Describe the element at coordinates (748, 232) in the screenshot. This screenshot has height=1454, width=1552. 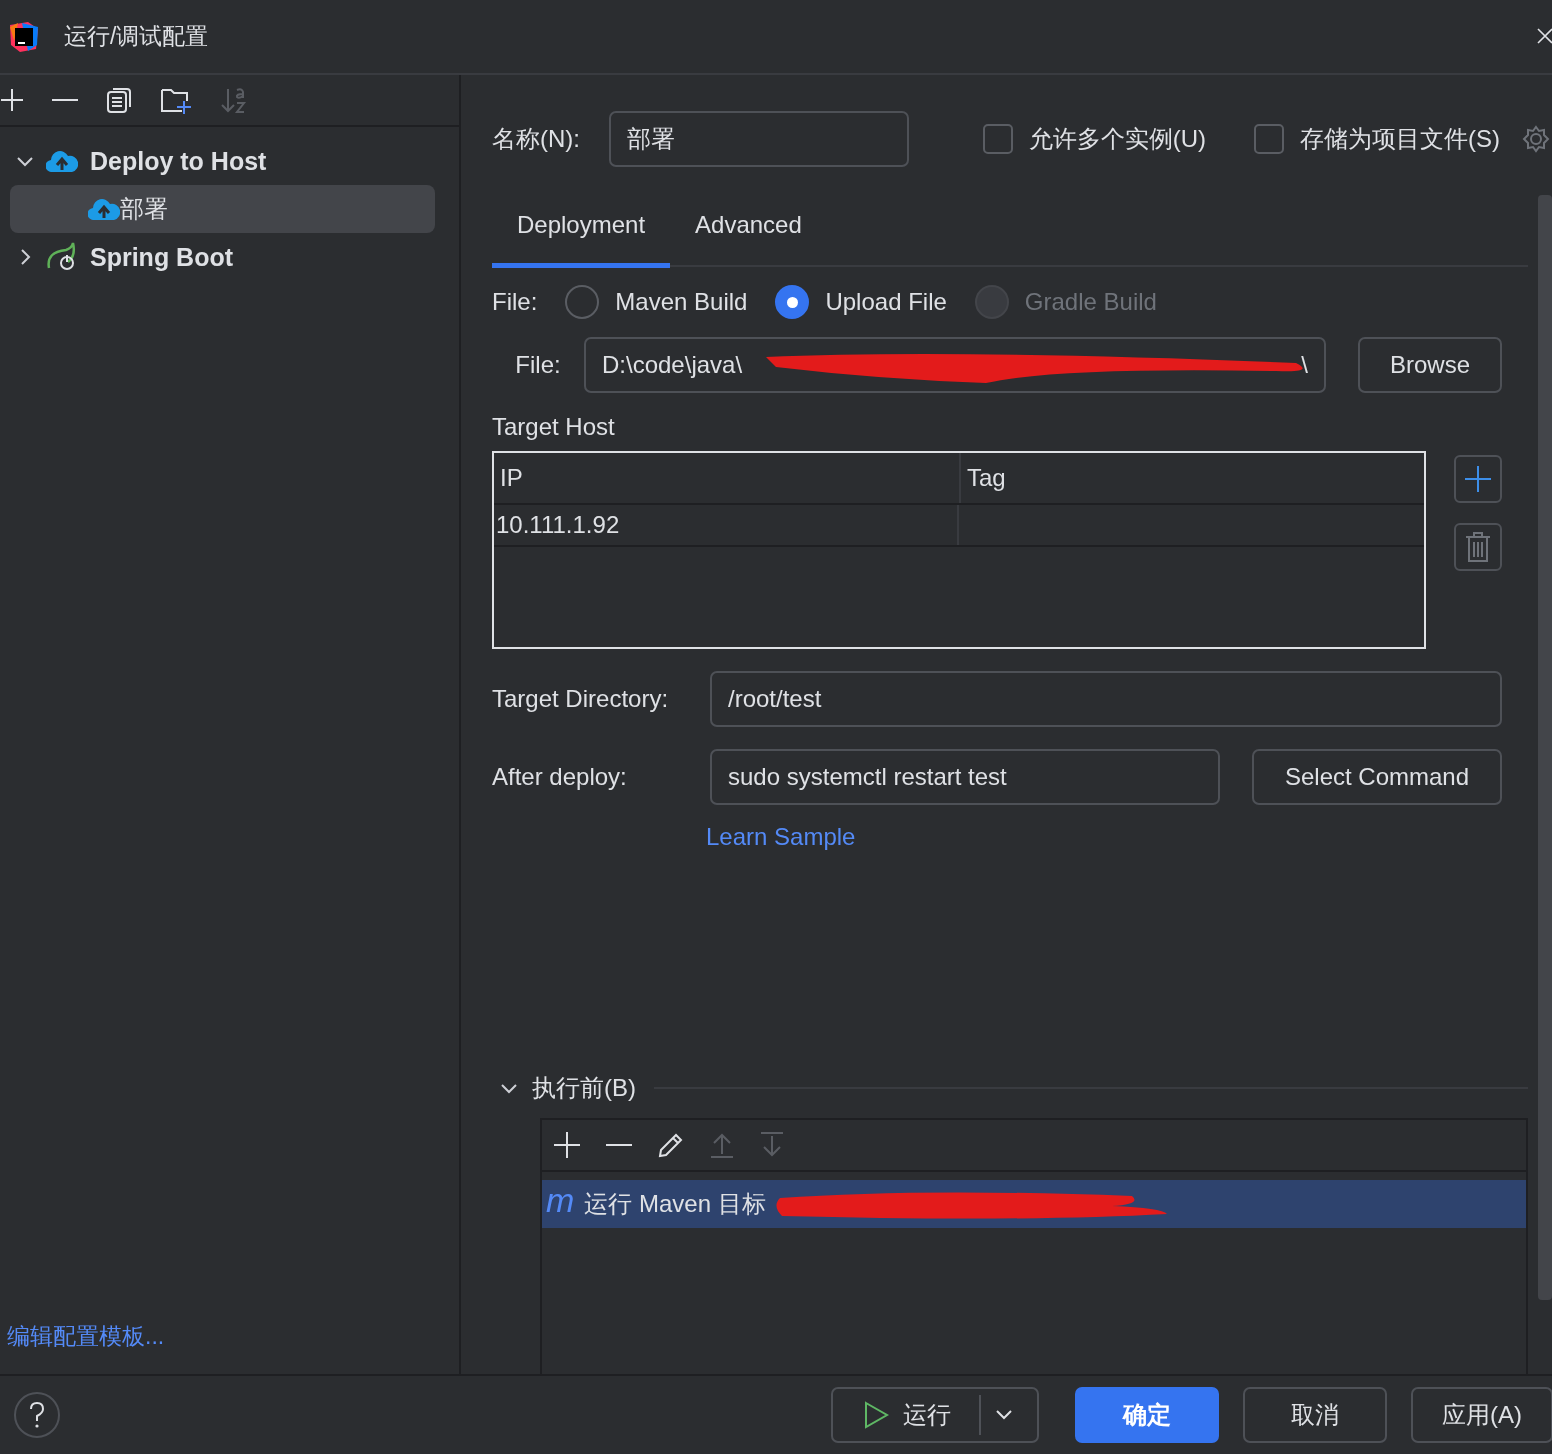
I see `tab: Advanced` at that location.